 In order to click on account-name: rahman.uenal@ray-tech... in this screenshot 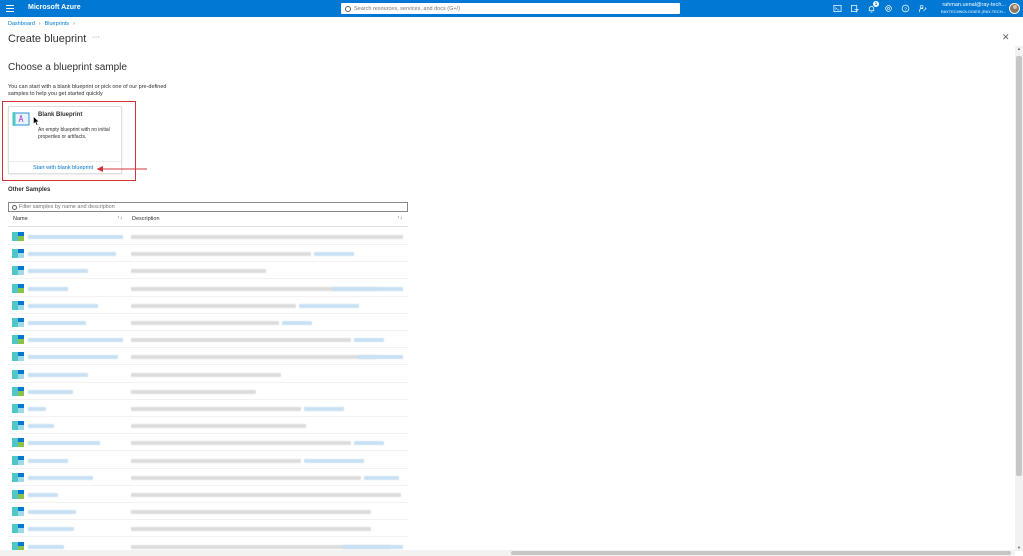, I will do `click(974, 5)`.